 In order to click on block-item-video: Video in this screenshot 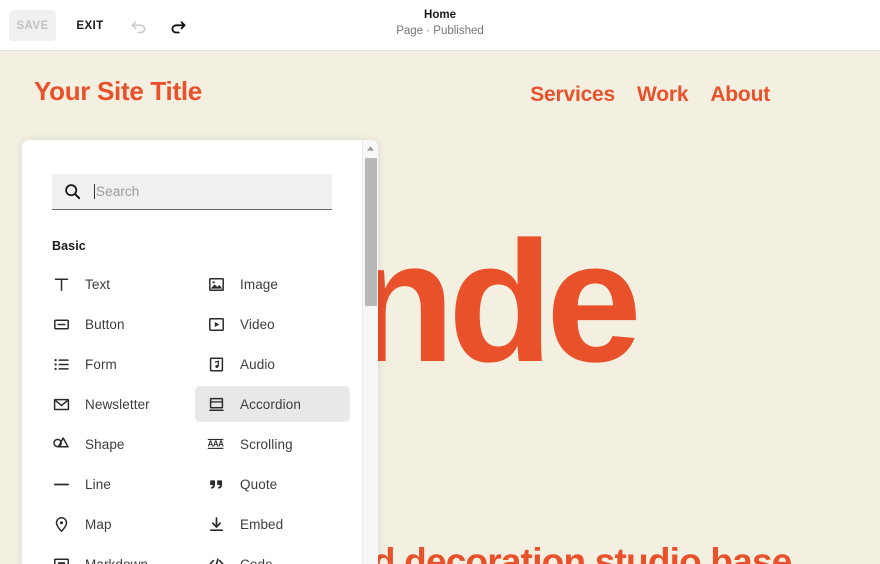, I will do `click(272, 324)`.